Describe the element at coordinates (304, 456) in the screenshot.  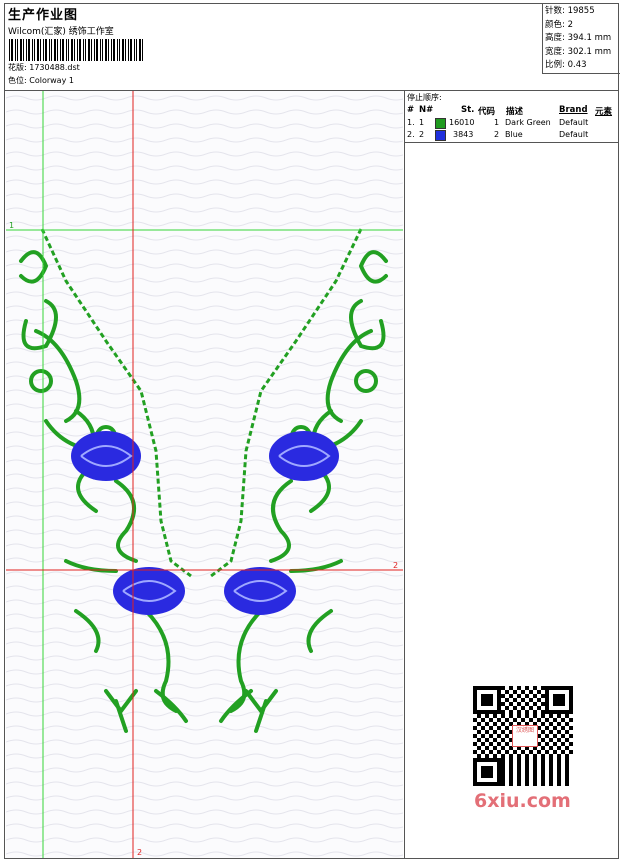
I see `blue-rose-top-right` at that location.